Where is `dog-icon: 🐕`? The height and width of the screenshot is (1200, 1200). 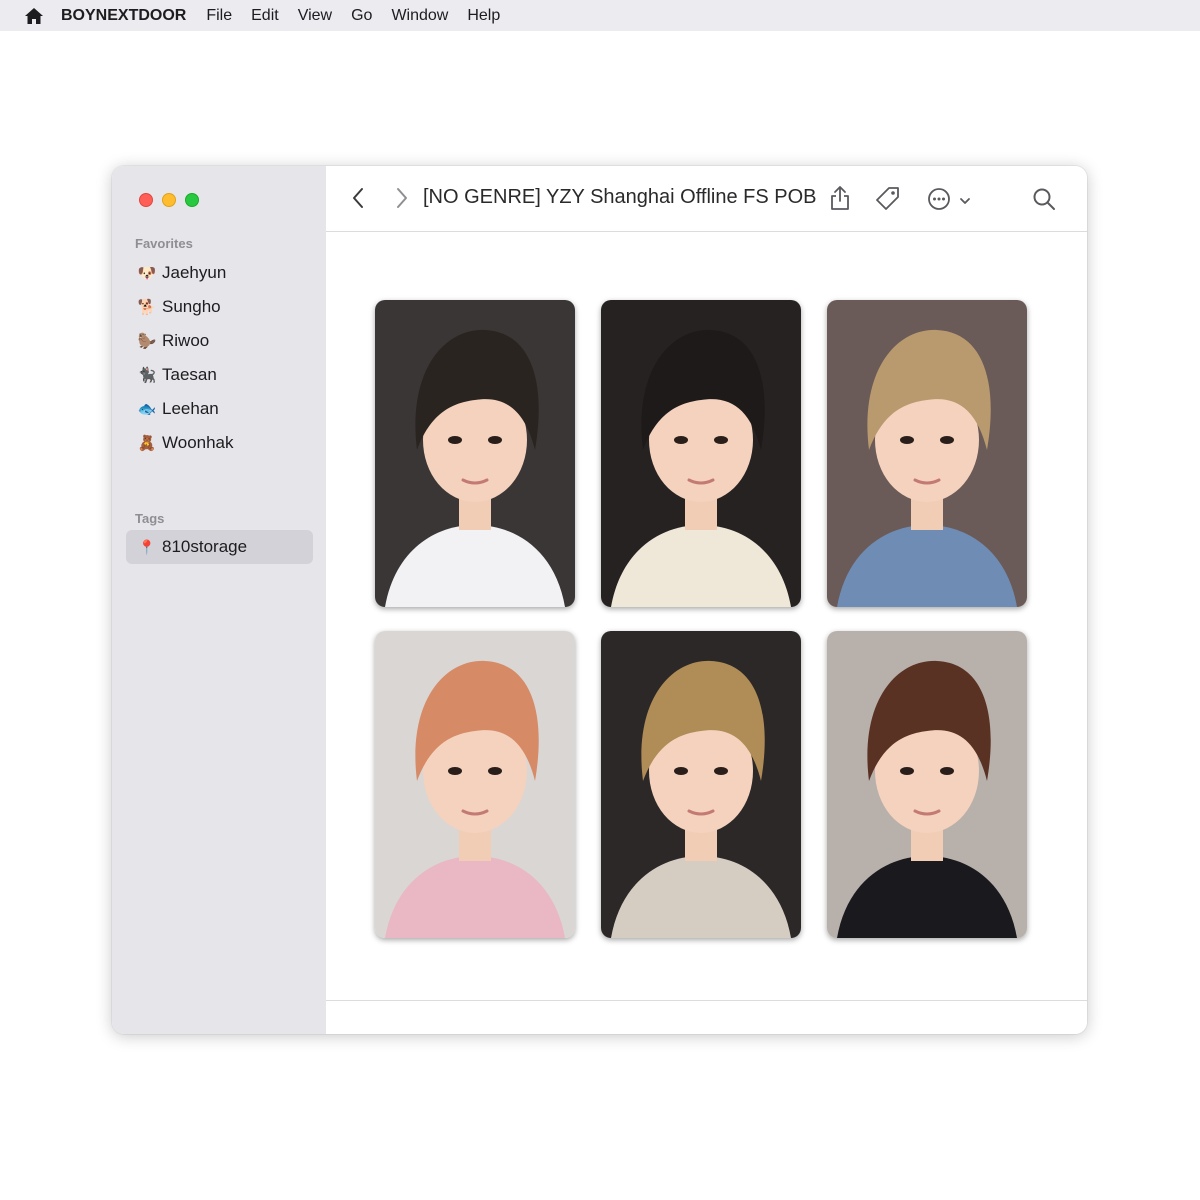
dog-icon: 🐕 is located at coordinates (147, 307).